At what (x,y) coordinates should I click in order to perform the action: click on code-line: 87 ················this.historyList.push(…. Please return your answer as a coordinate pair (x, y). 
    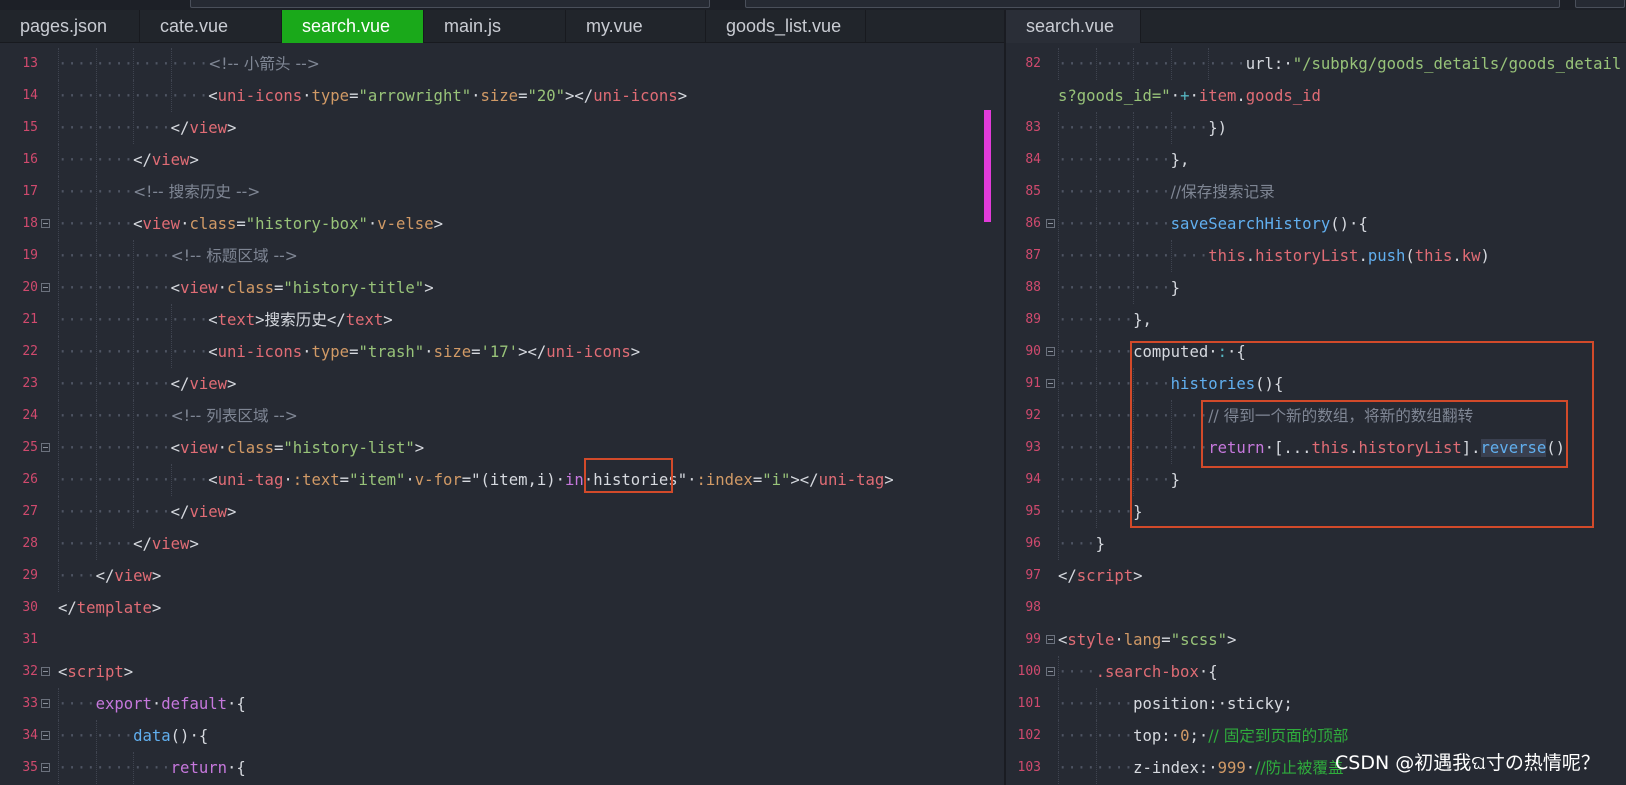
    Looking at the image, I should click on (1316, 256).